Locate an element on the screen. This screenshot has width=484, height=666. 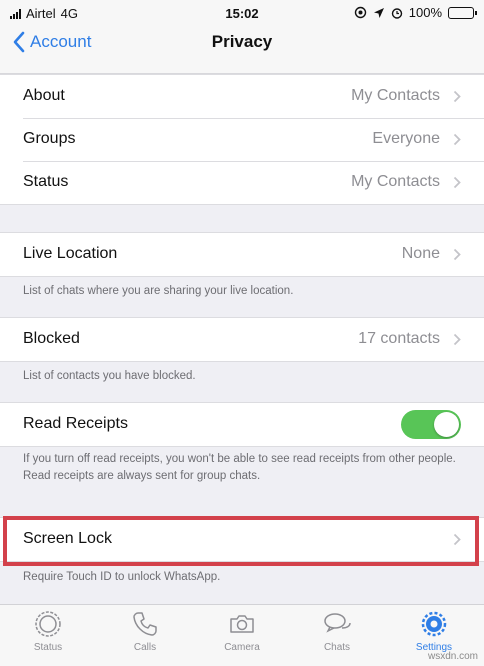
highlight-box is located at coordinates (241, 541).